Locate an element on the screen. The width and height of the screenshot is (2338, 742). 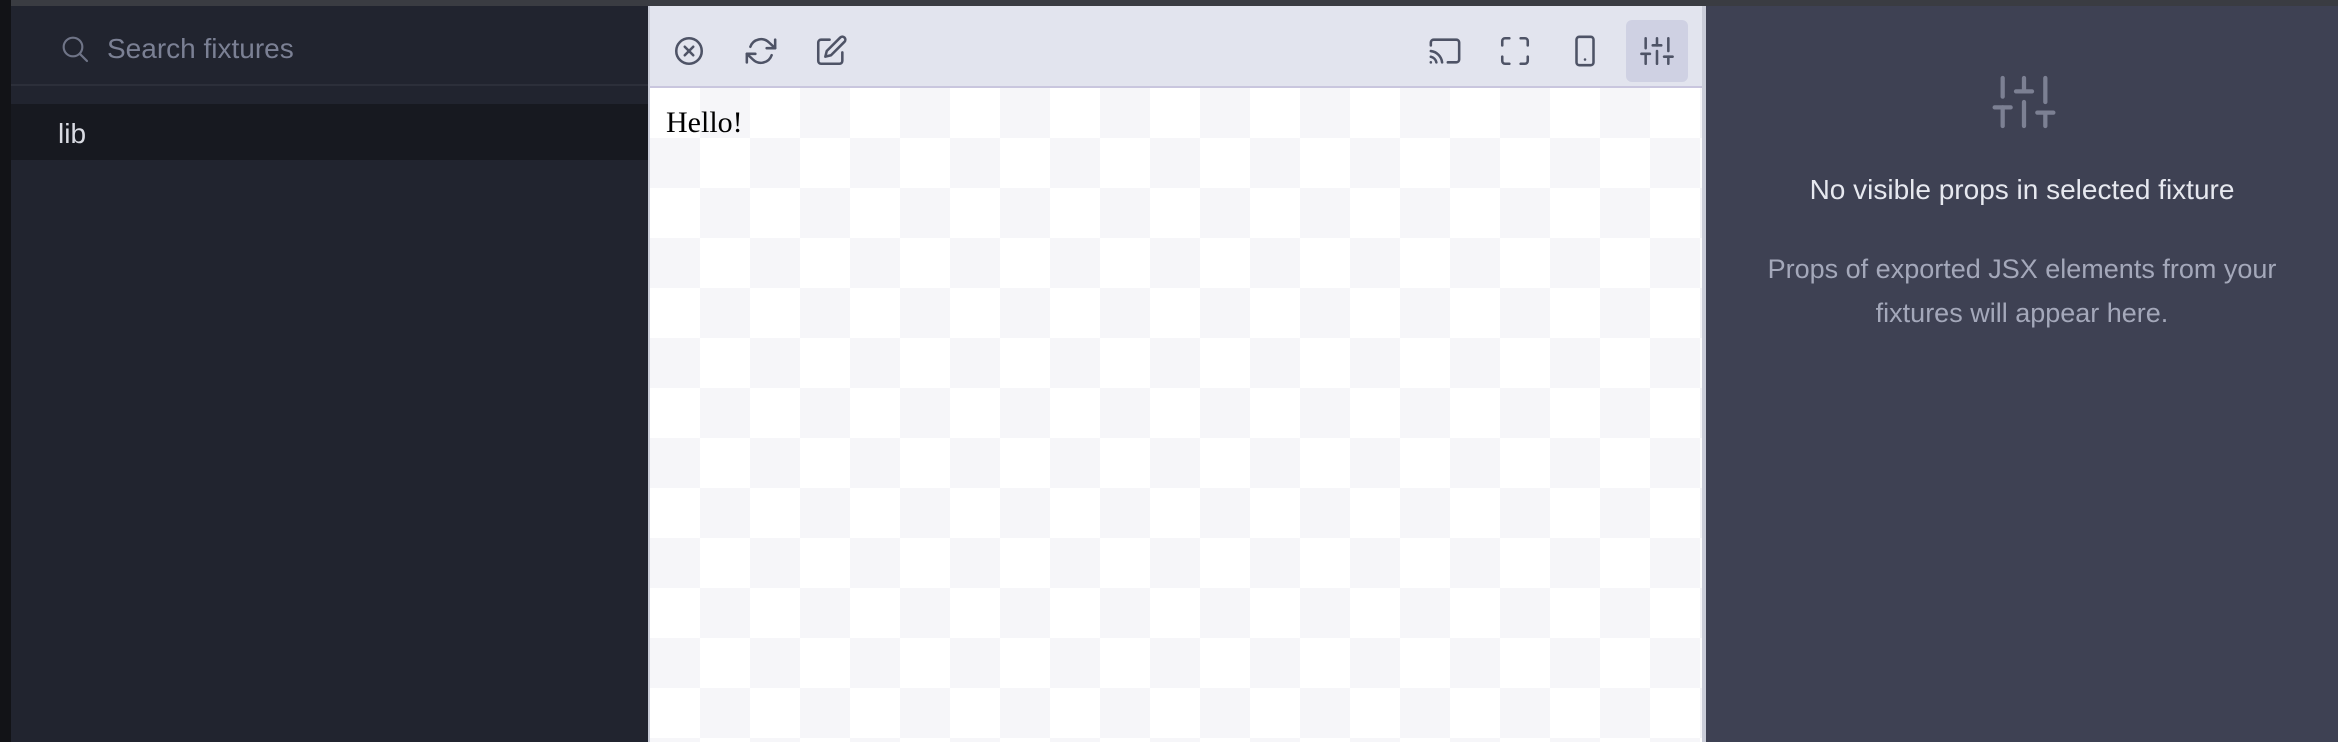
edit-icon is located at coordinates (831, 50).